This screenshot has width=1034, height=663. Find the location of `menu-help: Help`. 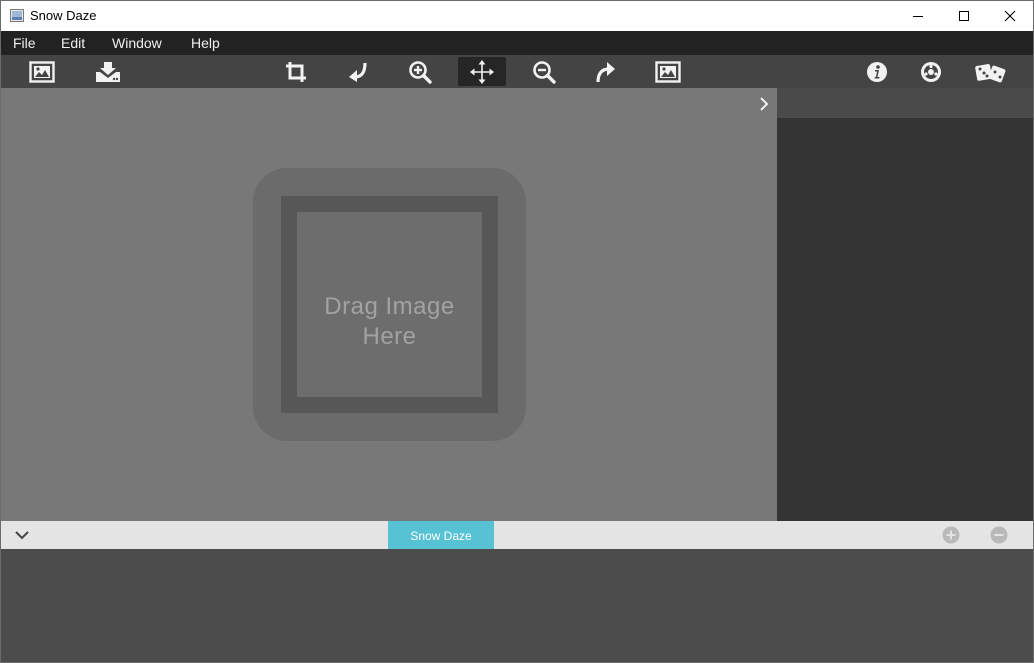

menu-help: Help is located at coordinates (205, 43).